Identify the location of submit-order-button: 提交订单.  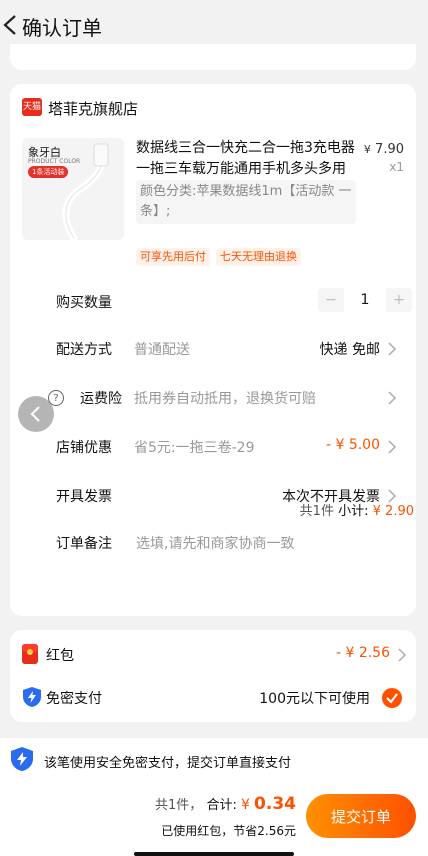
(361, 816).